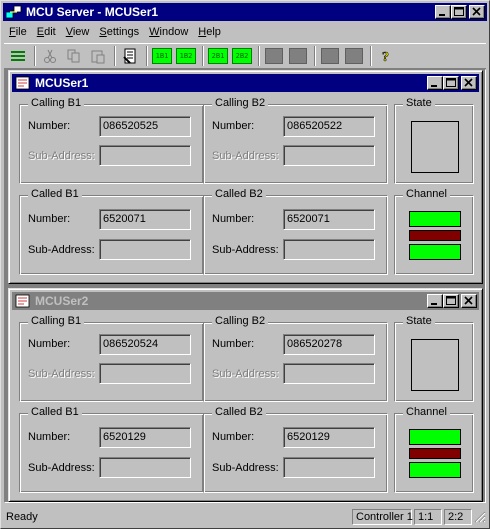 Image resolution: width=490 pixels, height=529 pixels. What do you see at coordinates (145, 344) in the screenshot?
I see `calling-b1-number-field: 086520524` at bounding box center [145, 344].